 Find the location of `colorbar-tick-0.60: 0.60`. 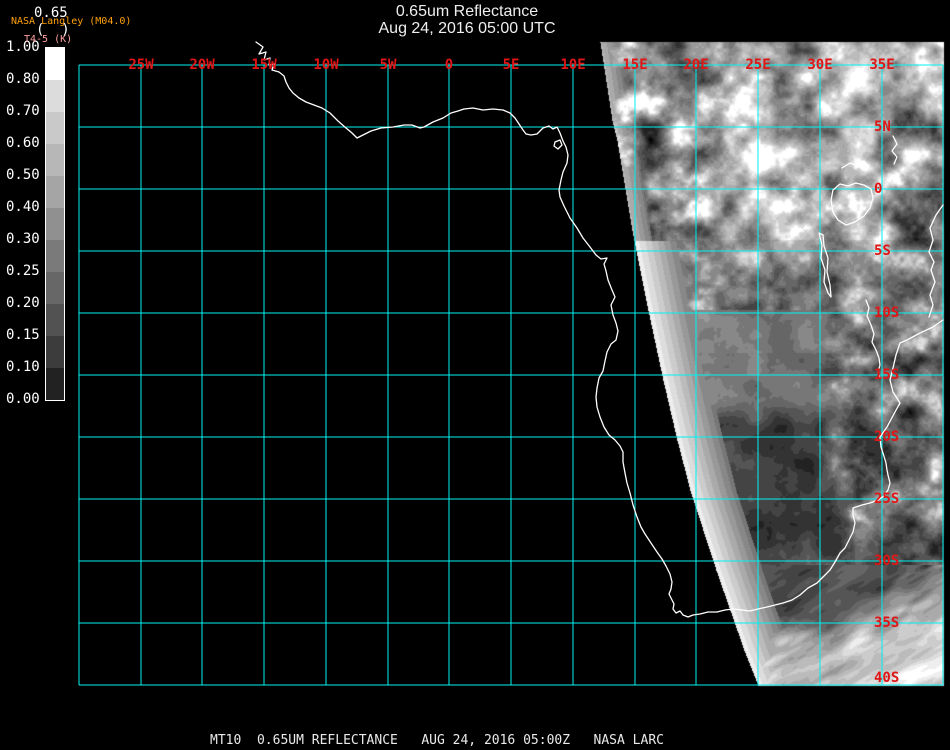

colorbar-tick-0.60: 0.60 is located at coordinates (23, 143).